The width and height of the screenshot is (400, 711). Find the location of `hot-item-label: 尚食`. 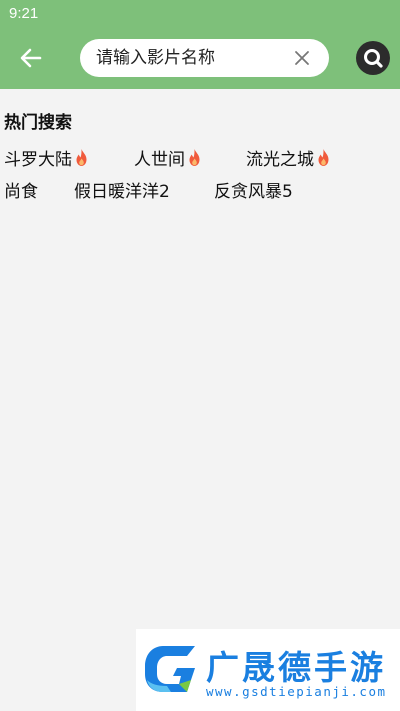

hot-item-label: 尚食 is located at coordinates (21, 192).